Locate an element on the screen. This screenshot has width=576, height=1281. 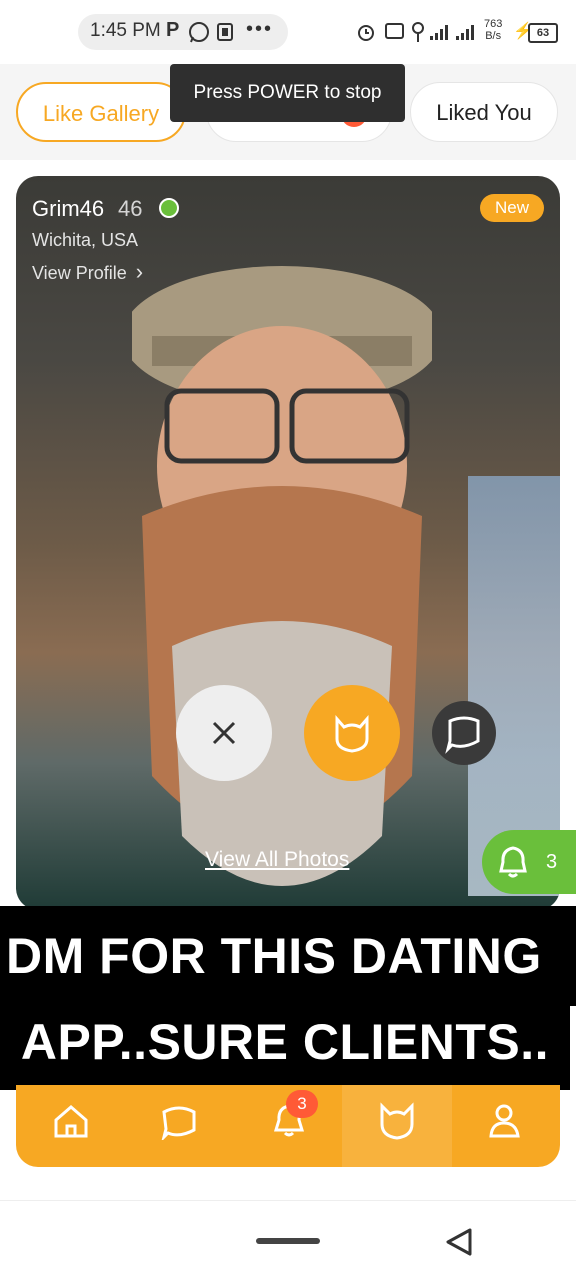
status-time: 1:45 PM is located at coordinates (125, 30).